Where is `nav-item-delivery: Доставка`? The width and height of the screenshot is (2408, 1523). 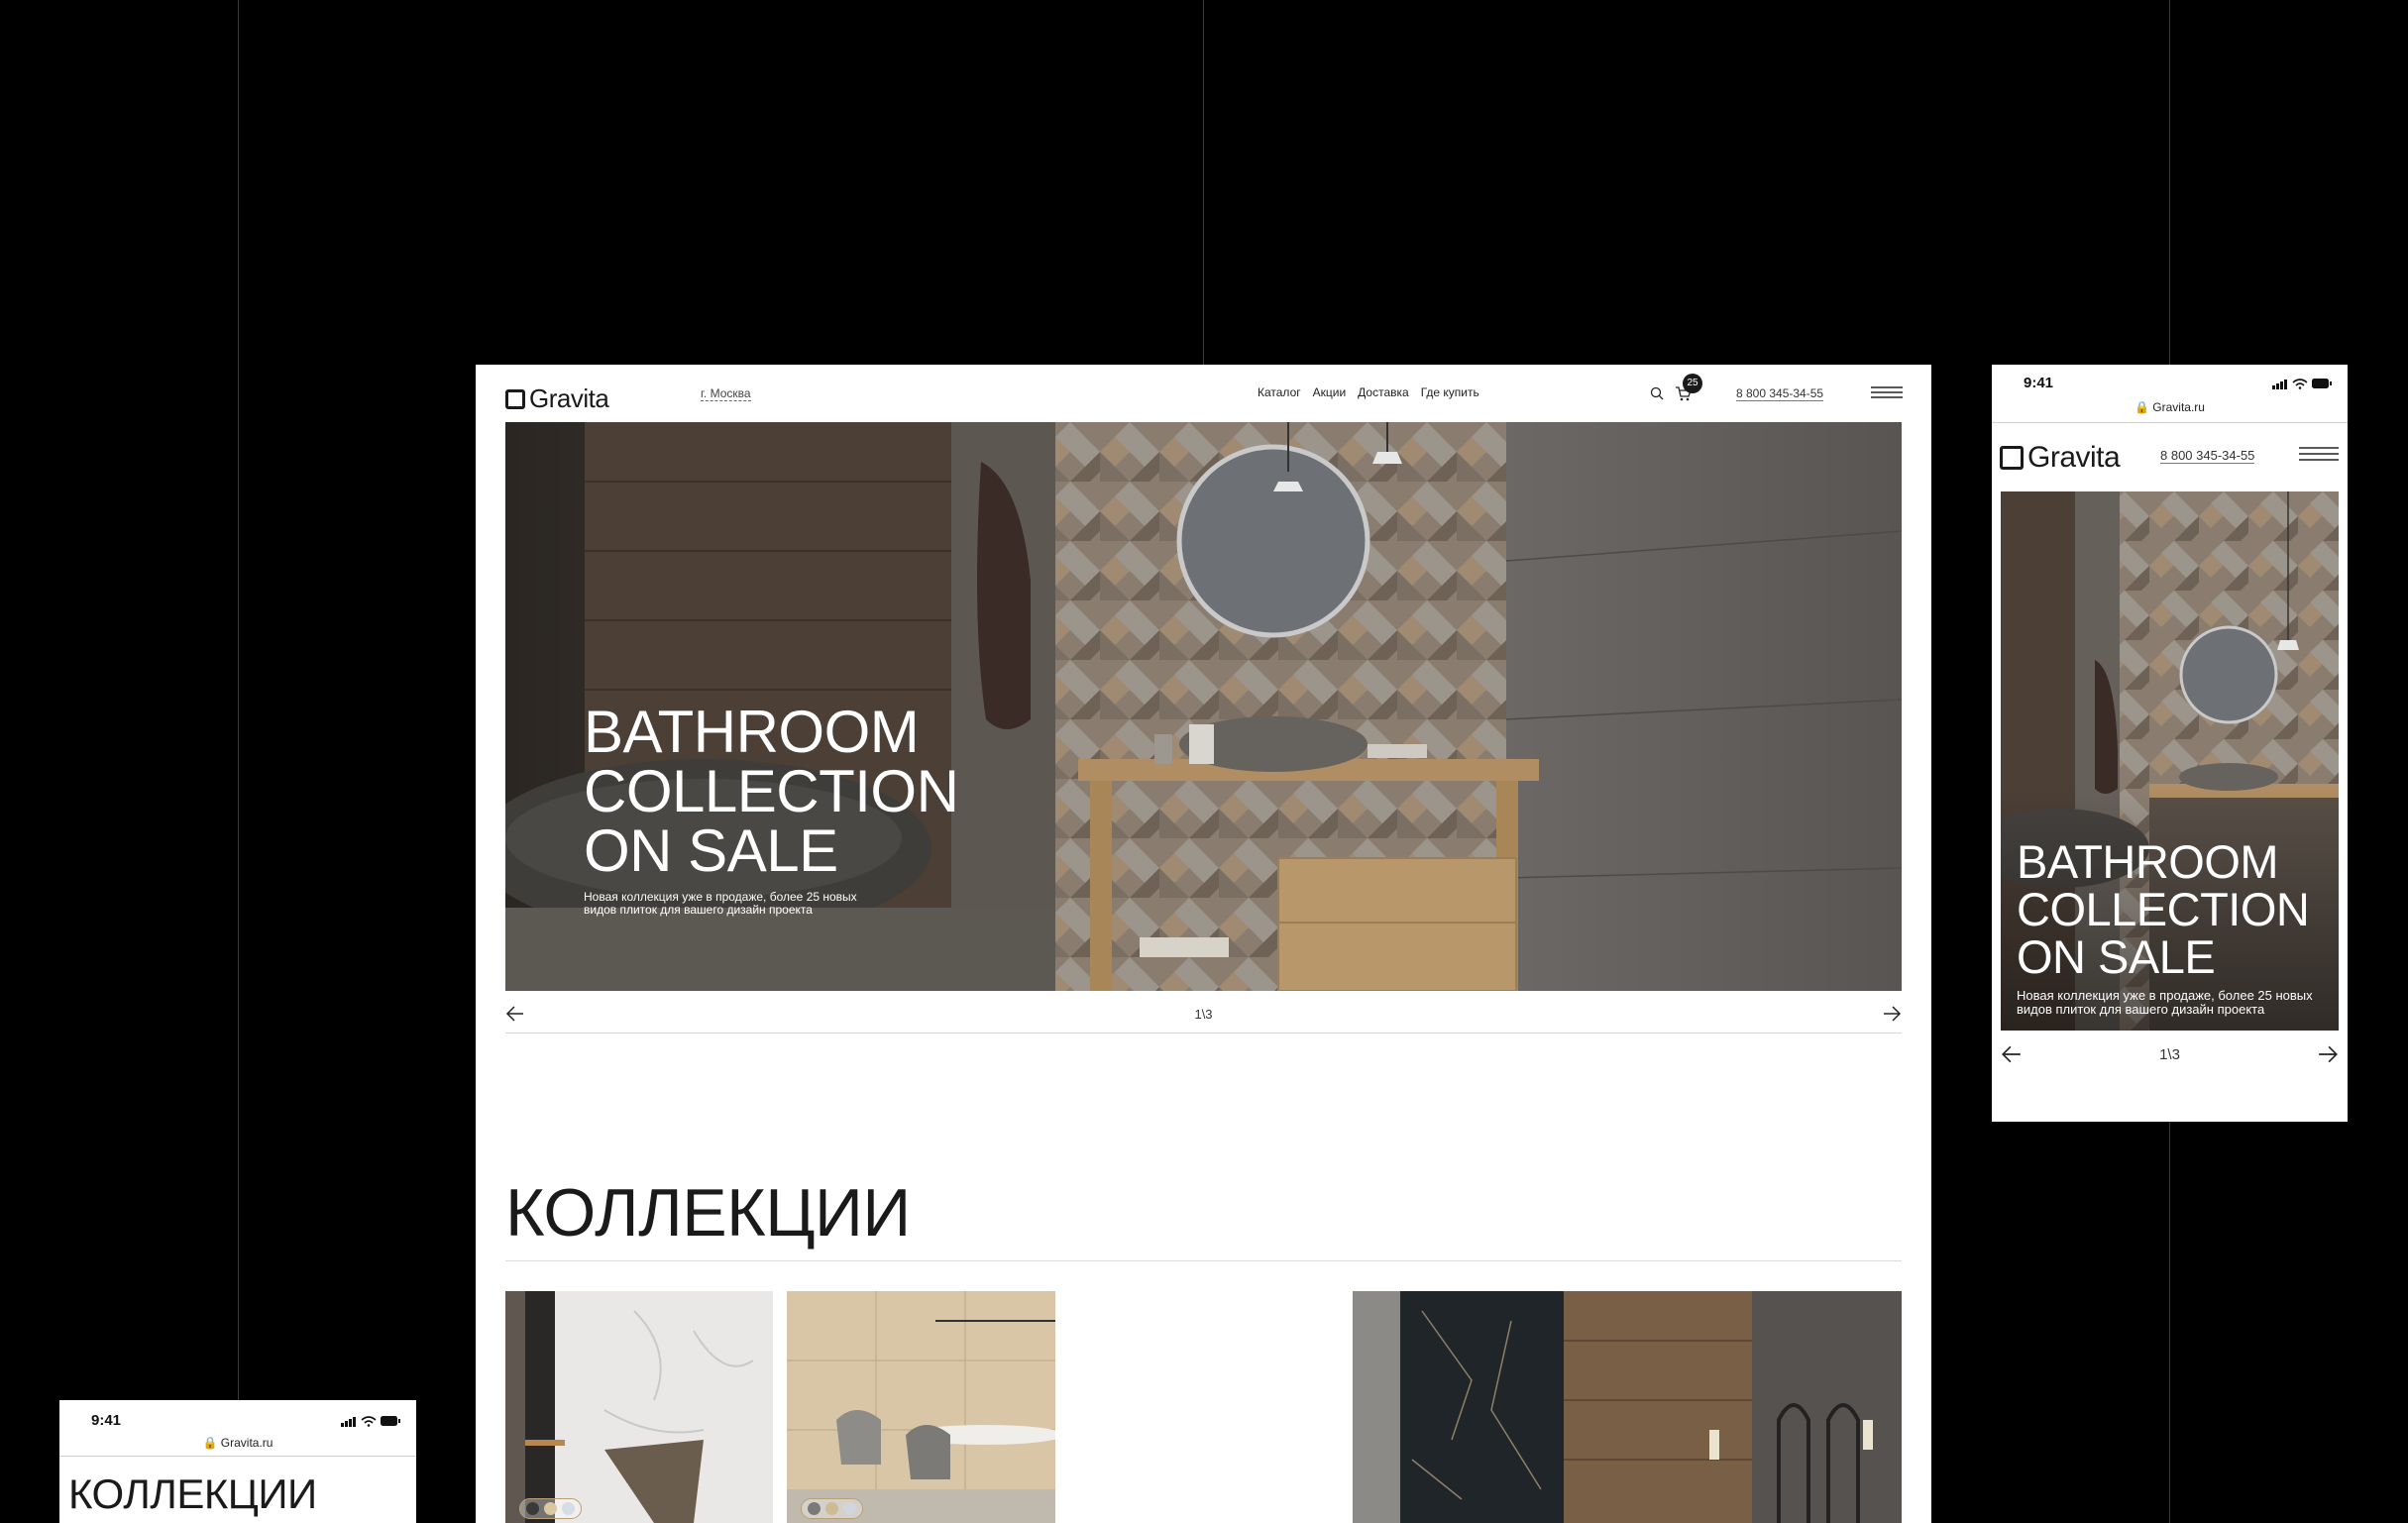
nav-item-delivery: Доставка is located at coordinates (1383, 392).